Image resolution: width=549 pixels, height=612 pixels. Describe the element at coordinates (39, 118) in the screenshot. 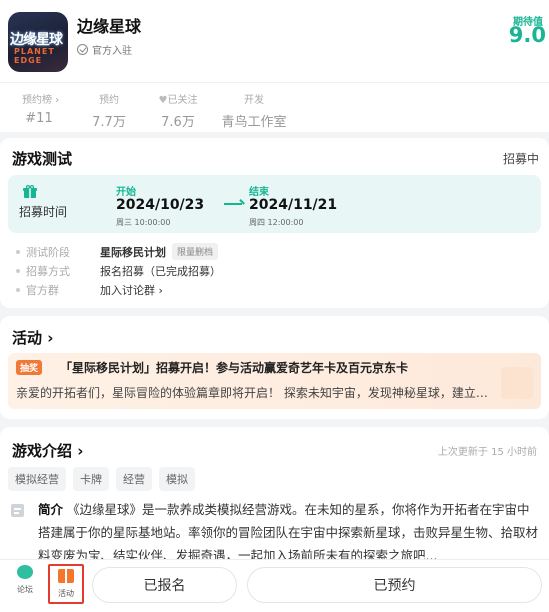

I see `stat-value: #11` at that location.